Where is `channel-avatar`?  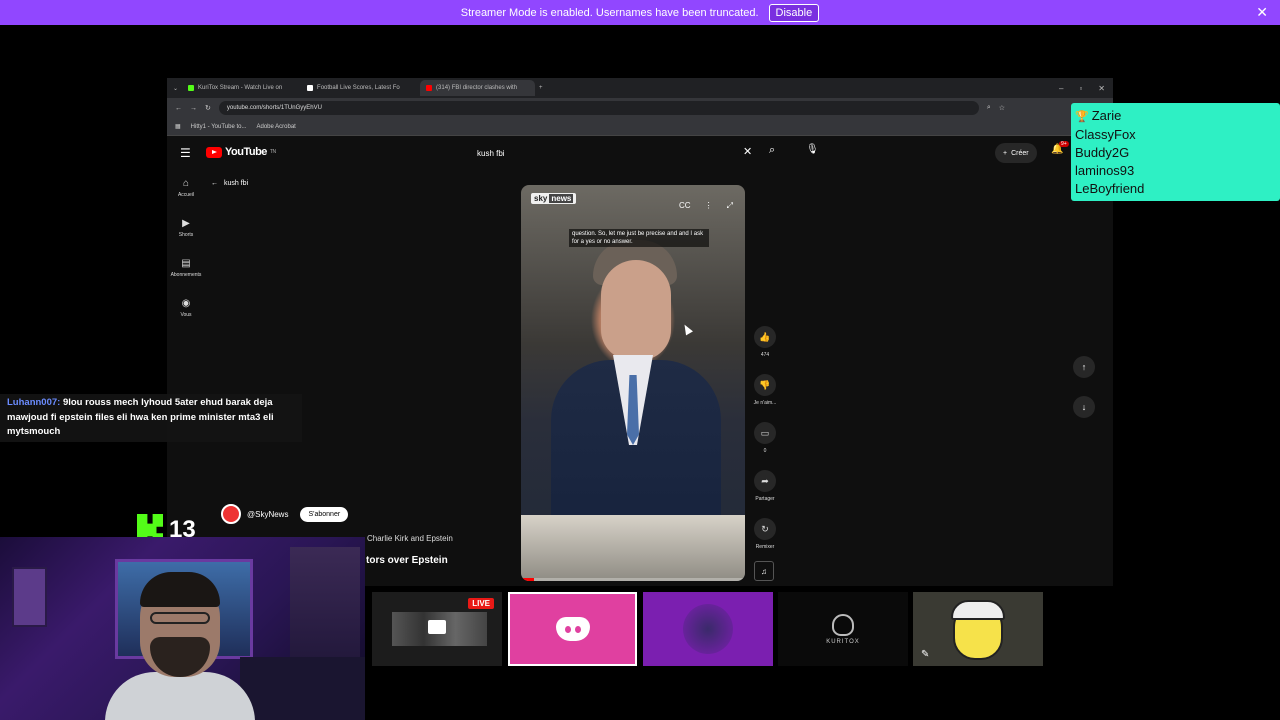
channel-avatar is located at coordinates (231, 514).